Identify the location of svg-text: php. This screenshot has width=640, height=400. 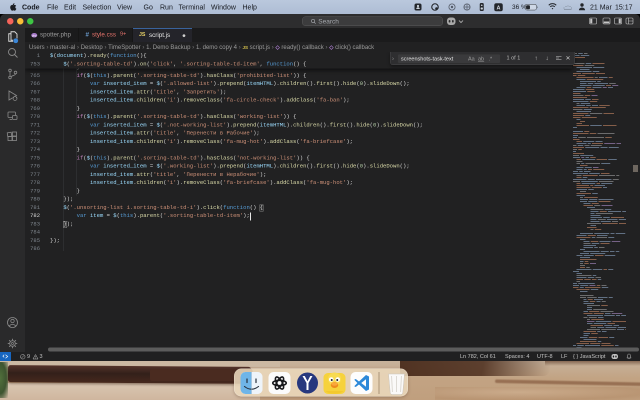
(34, 35).